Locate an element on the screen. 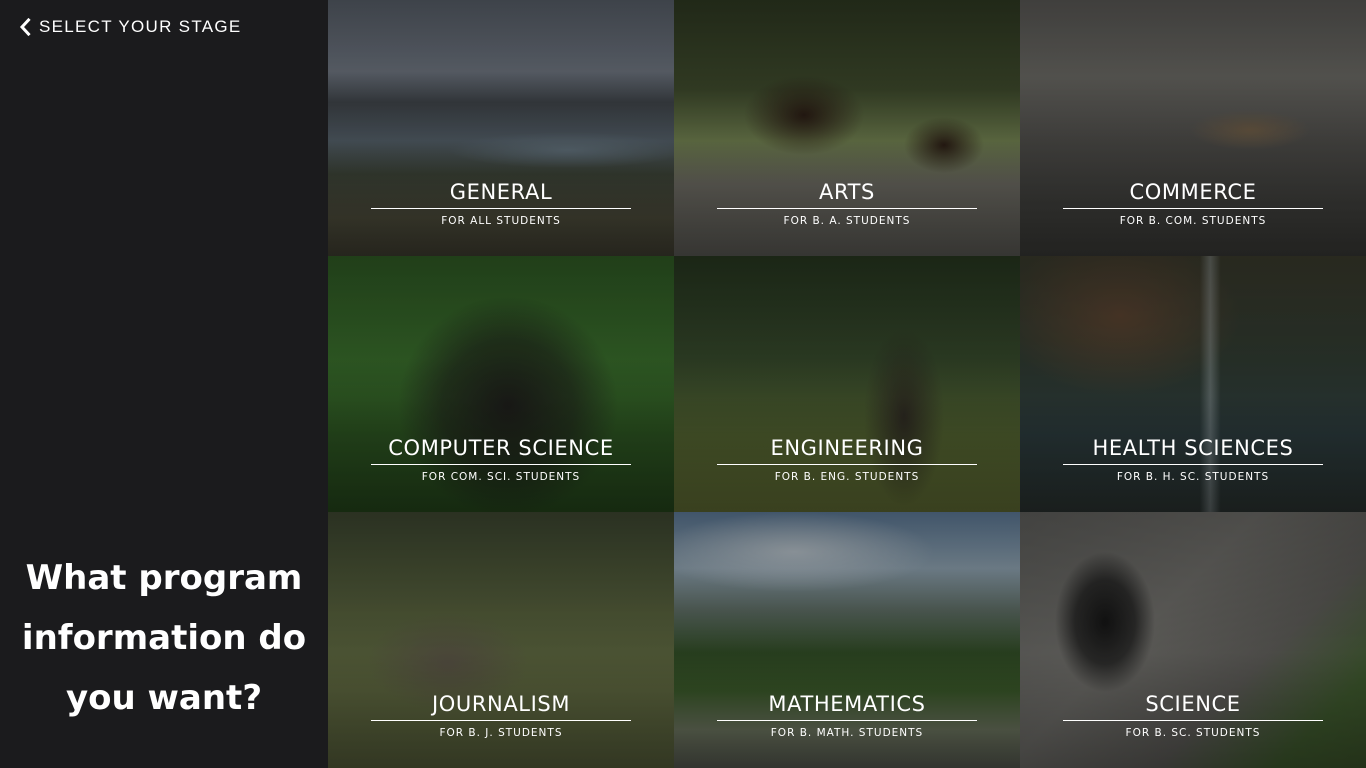  tile-label: HEALTH SCIENCES FOR B. H. SC. STUDENTS is located at coordinates (1193, 458).